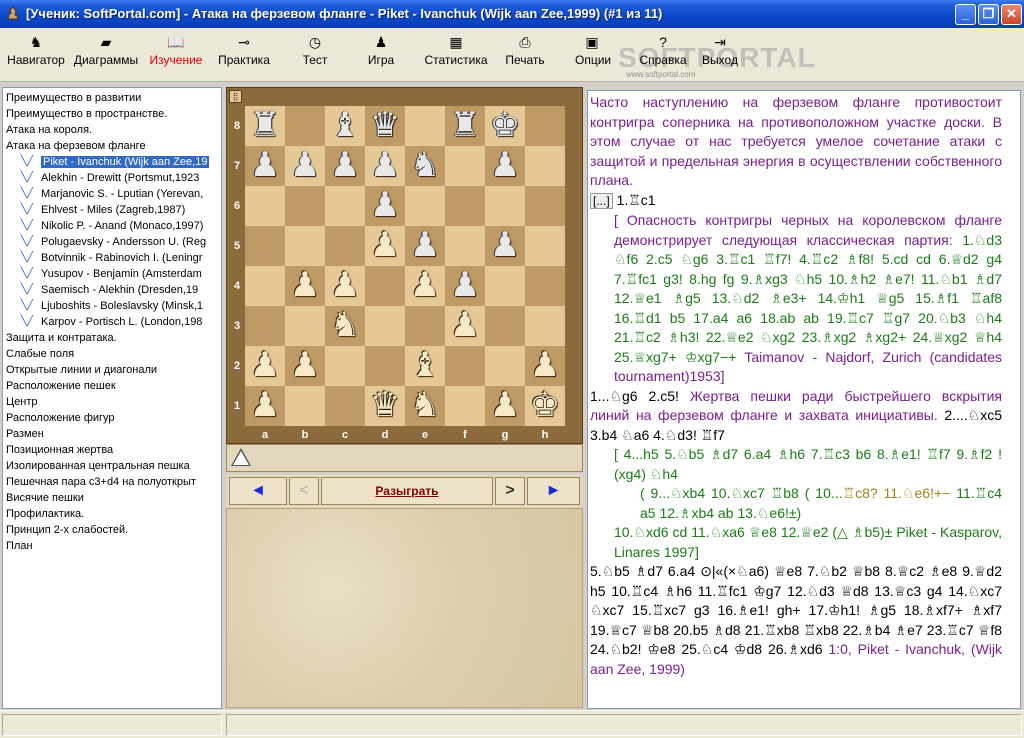 This screenshot has height=738, width=1024. Describe the element at coordinates (112, 226) in the screenshot. I see `tree-game-item: ╲╱ Nikolic P. - Anand (Monaco,1997)` at that location.